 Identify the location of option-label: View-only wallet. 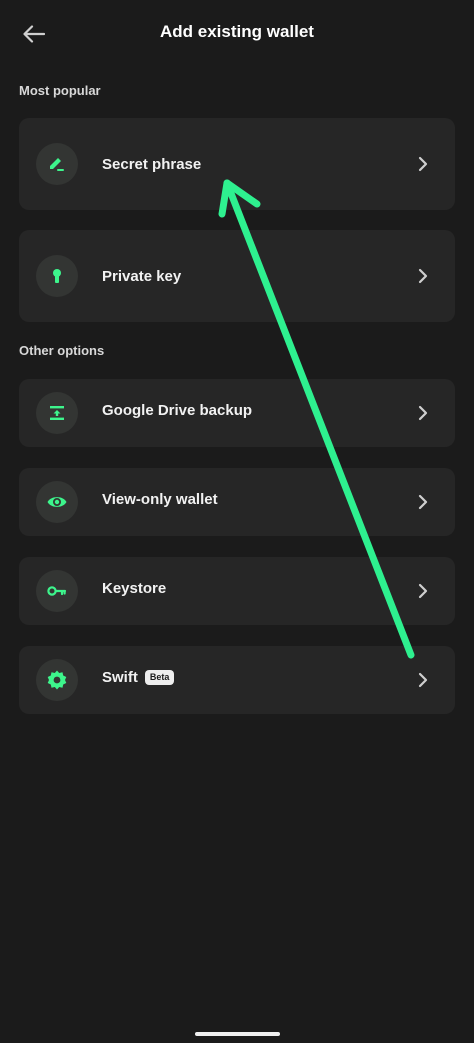
(160, 499).